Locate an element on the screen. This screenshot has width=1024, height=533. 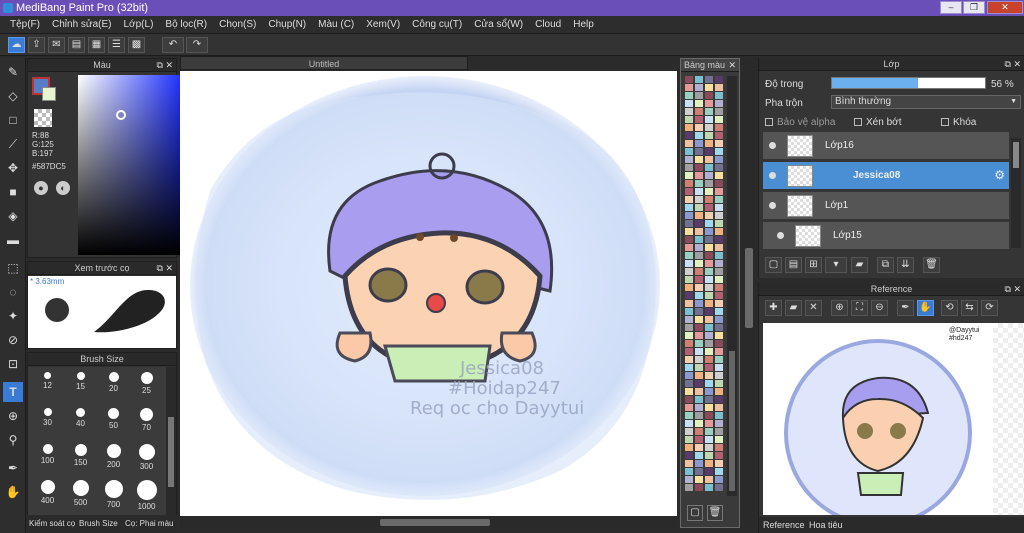
layer-scrollbar is located at coordinates (1016, 193).